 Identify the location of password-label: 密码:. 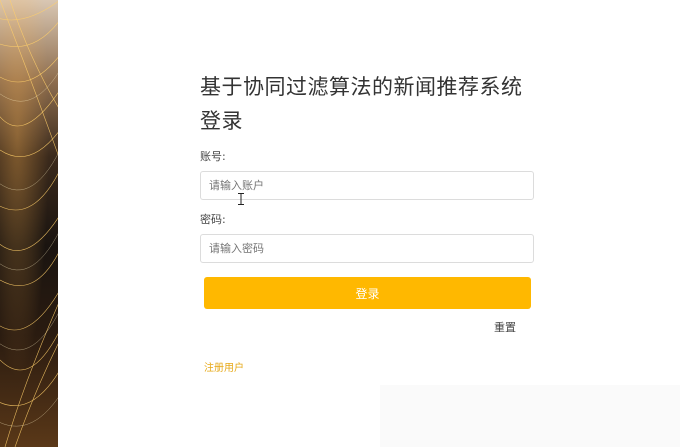
(213, 219).